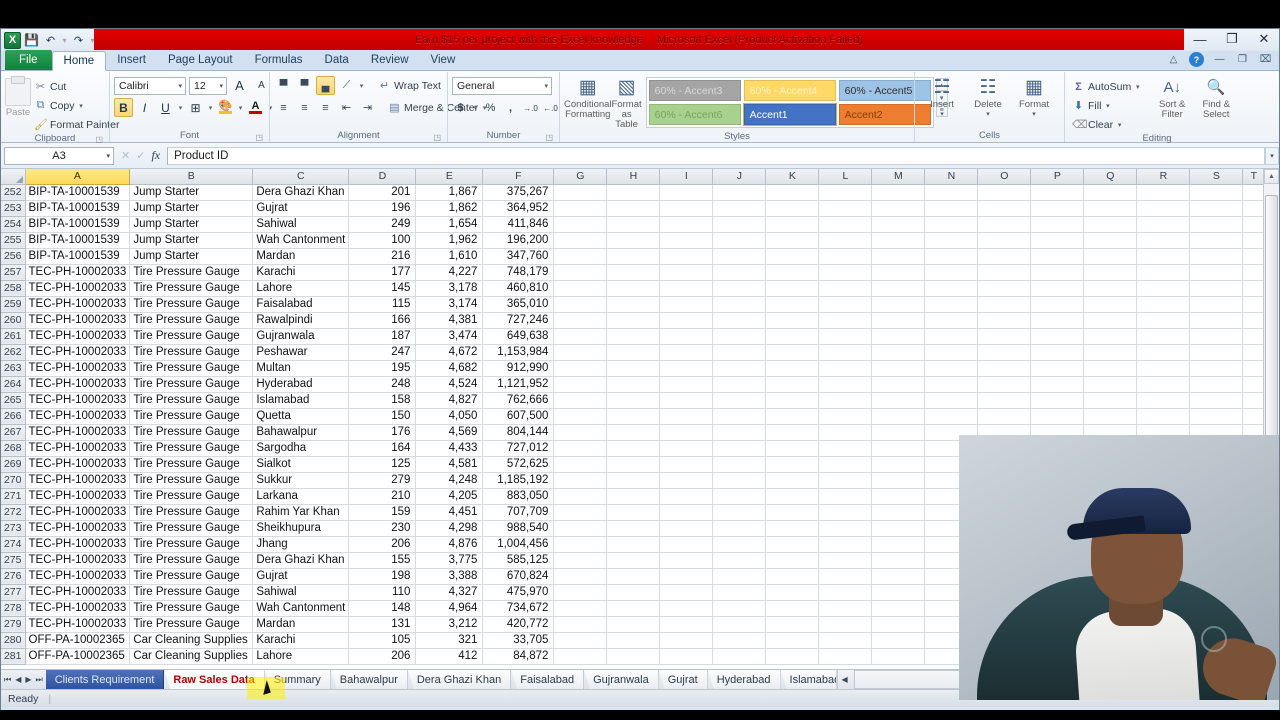 The width and height of the screenshot is (1280, 720). Describe the element at coordinates (951, 192) in the screenshot. I see `cell-N252` at that location.